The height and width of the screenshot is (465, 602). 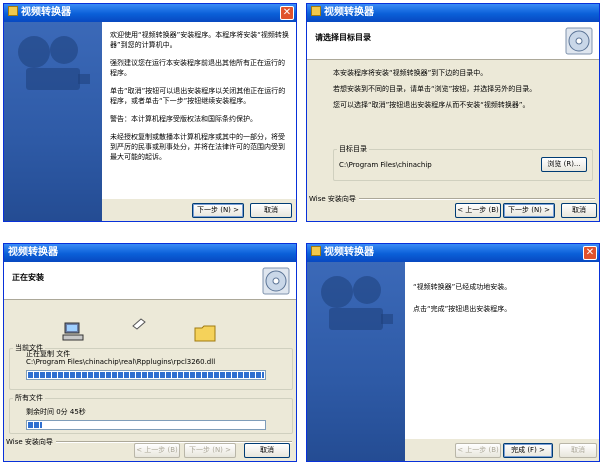 What do you see at coordinates (431, 105) in the screenshot?
I see `dest-line-3: 您可以选择“取消”按钮退出安装程序从而不安装“视频转换器”。` at bounding box center [431, 105].